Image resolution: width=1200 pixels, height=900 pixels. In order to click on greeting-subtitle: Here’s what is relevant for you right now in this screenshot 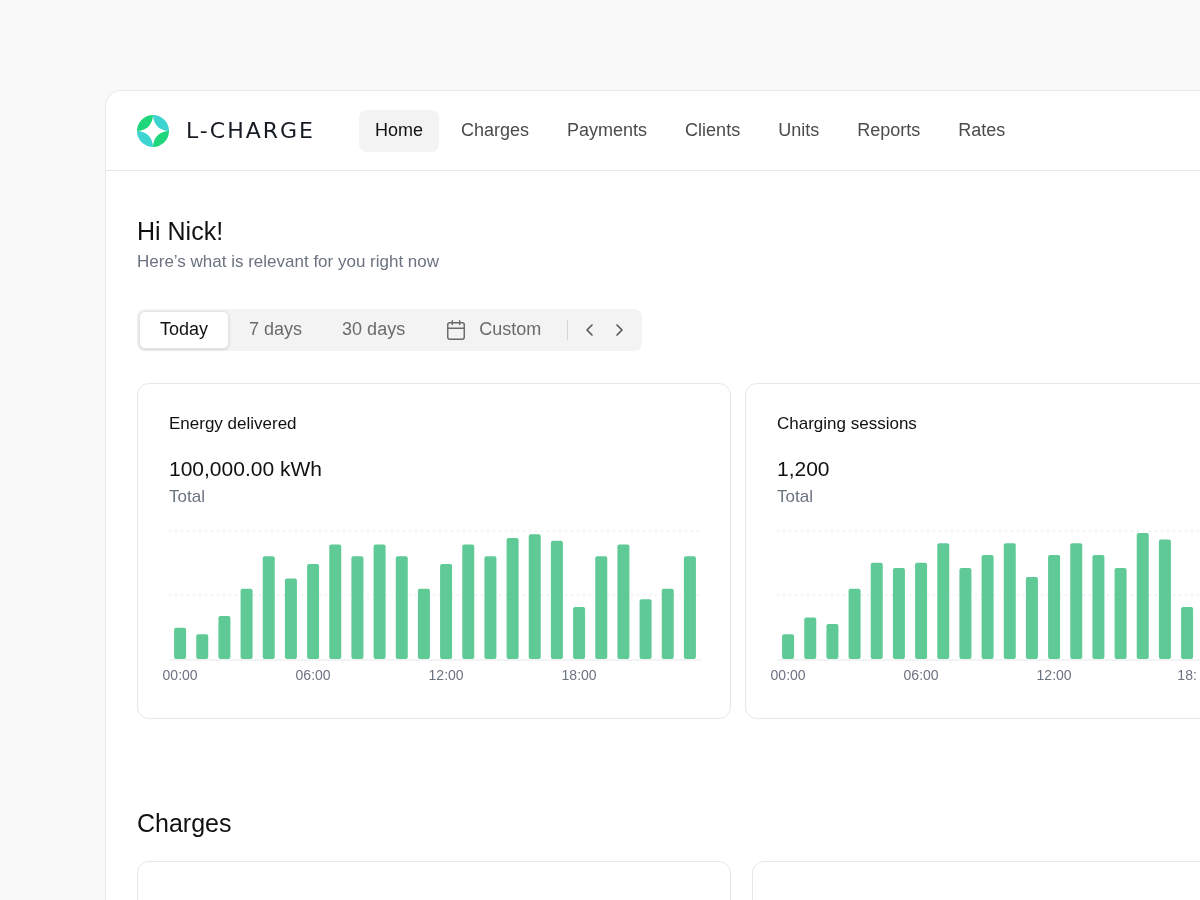, I will do `click(289, 262)`.